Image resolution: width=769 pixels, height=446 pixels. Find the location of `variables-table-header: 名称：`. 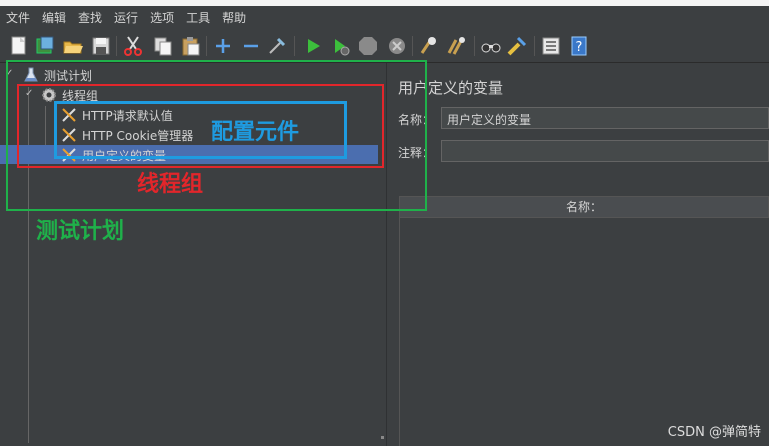

variables-table-header: 名称： is located at coordinates (584, 207).